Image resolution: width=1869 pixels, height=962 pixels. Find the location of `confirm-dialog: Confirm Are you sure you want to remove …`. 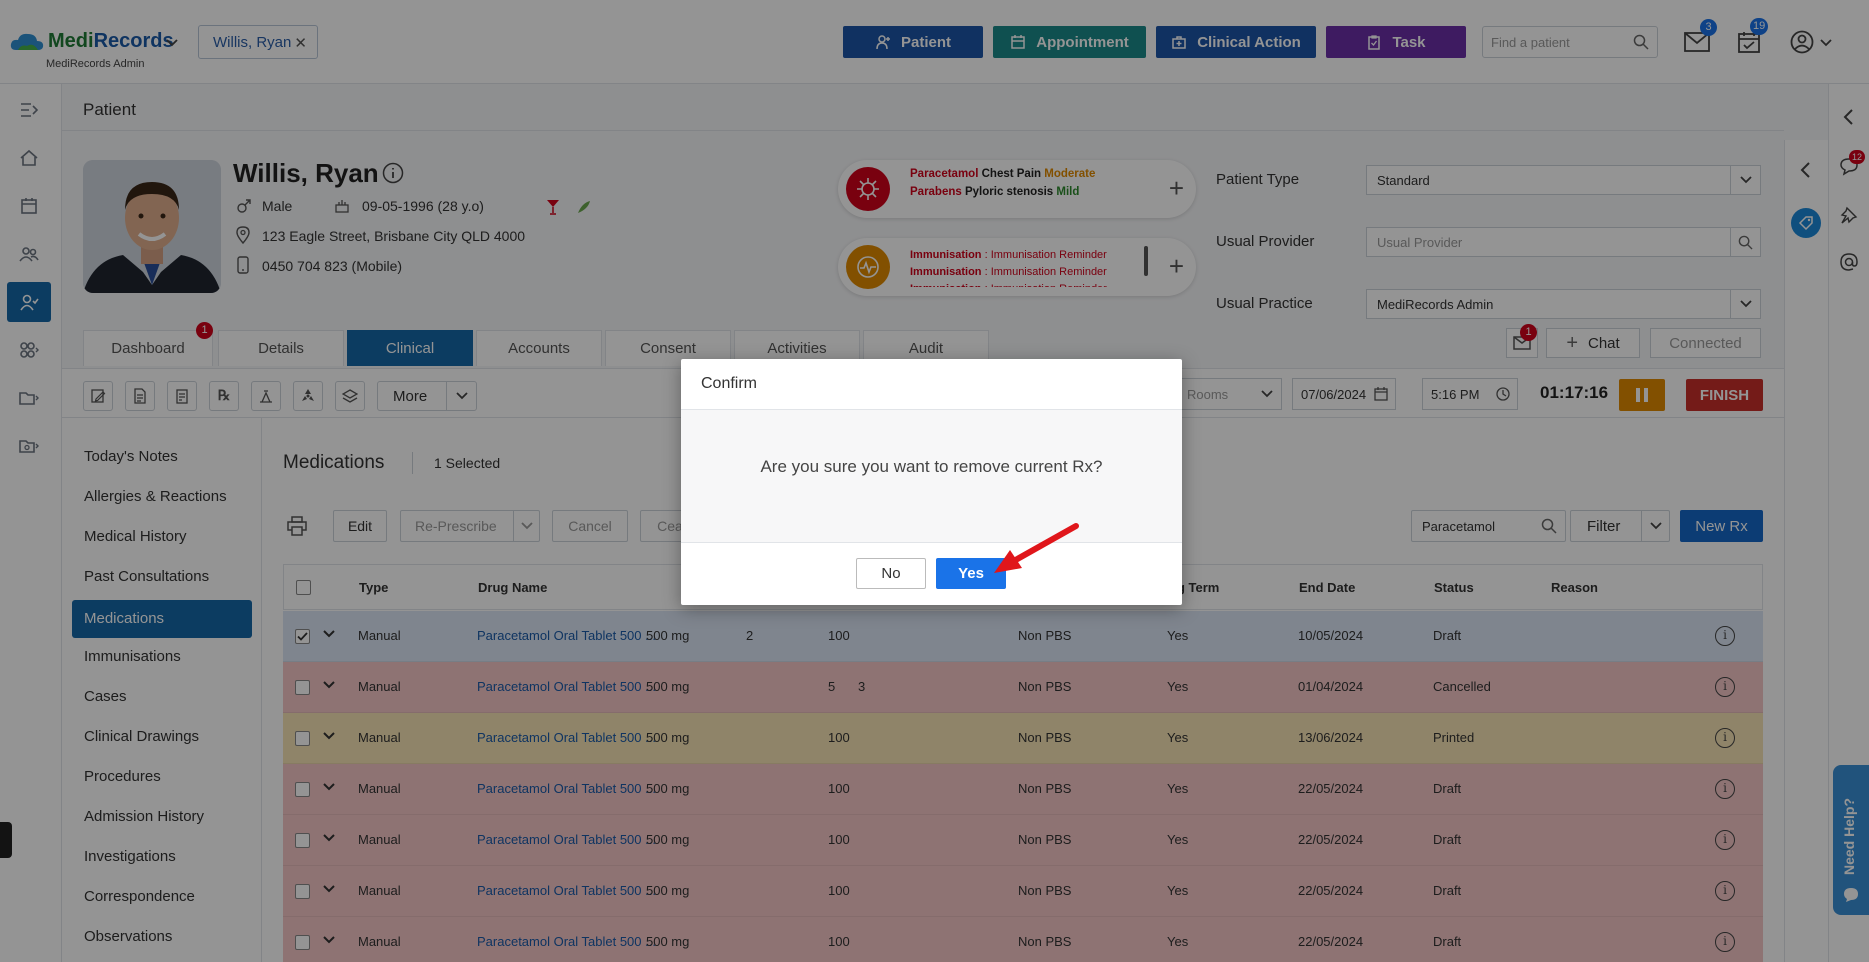

confirm-dialog: Confirm Are you sure you want to remove … is located at coordinates (931, 482).